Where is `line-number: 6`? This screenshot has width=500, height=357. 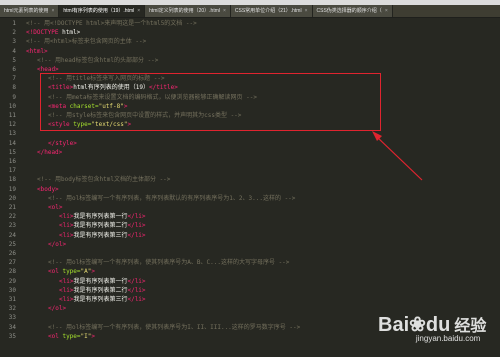 line-number: 6 is located at coordinates (14, 69).